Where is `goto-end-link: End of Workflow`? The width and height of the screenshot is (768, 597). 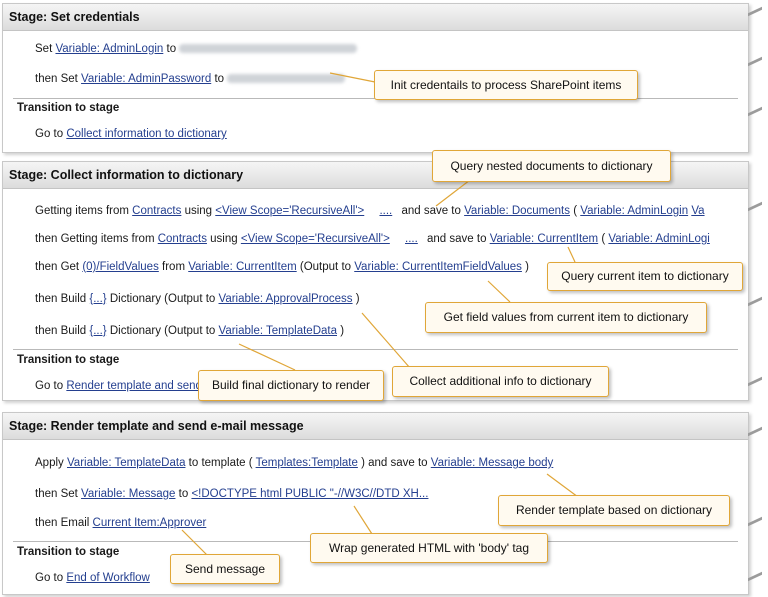
goto-end-link: End of Workflow is located at coordinates (108, 578).